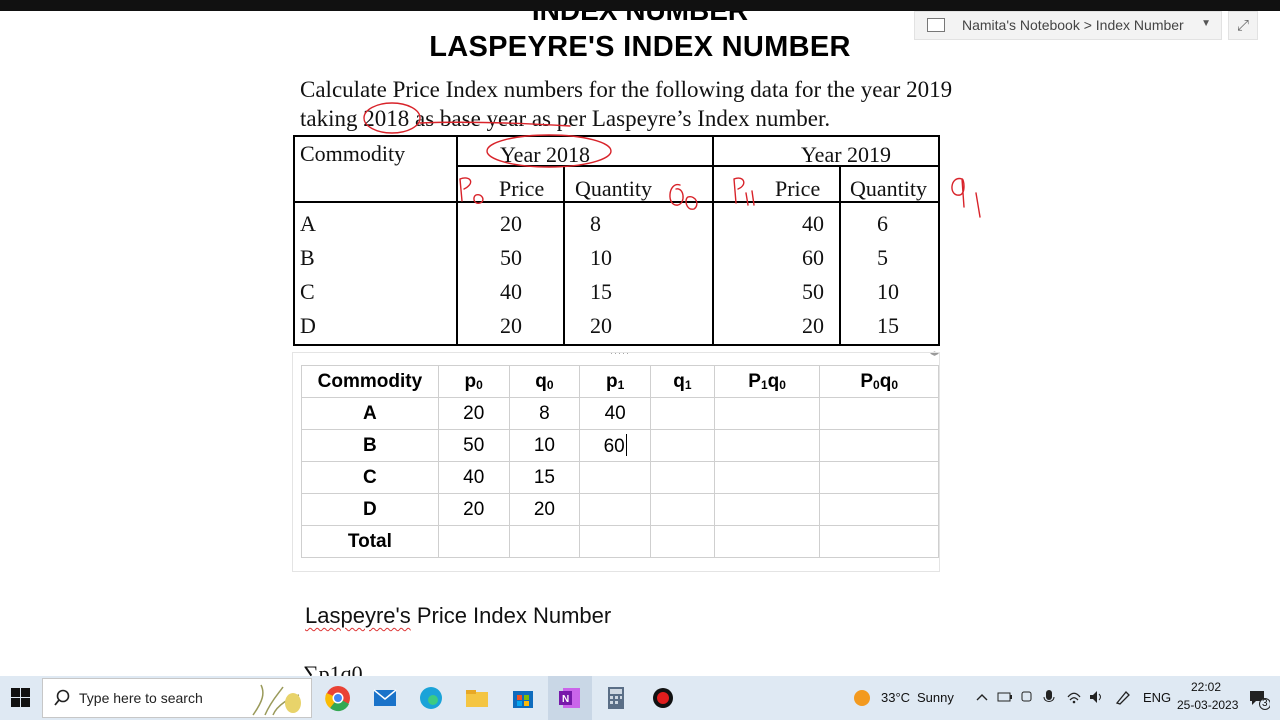  What do you see at coordinates (1207, 705) in the screenshot?
I see `clock-date: 25-03-2023` at bounding box center [1207, 705].